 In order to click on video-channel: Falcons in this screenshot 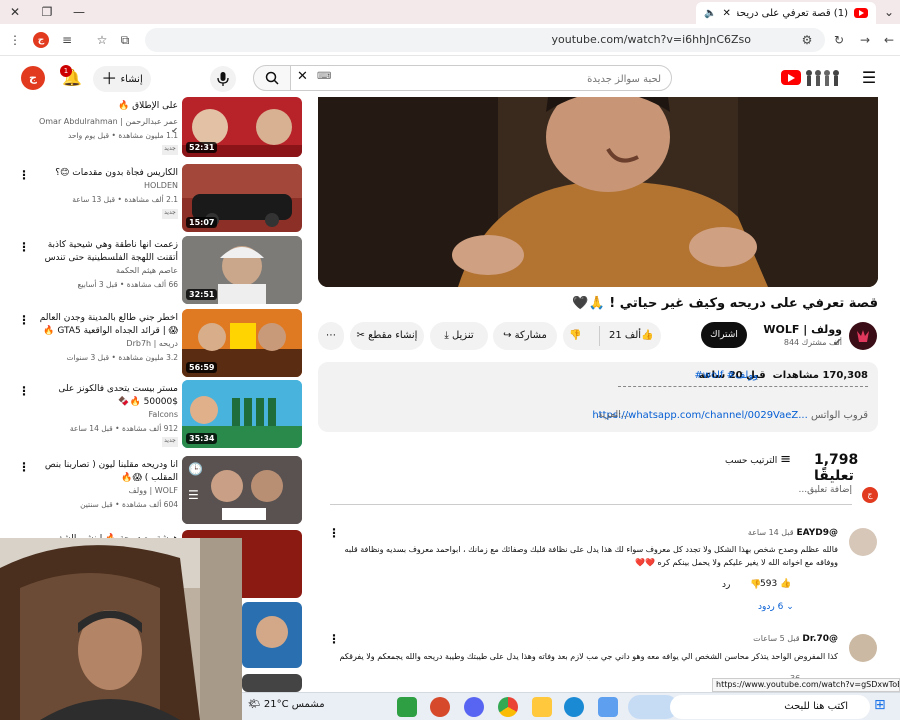, I will do `click(104, 414)`.